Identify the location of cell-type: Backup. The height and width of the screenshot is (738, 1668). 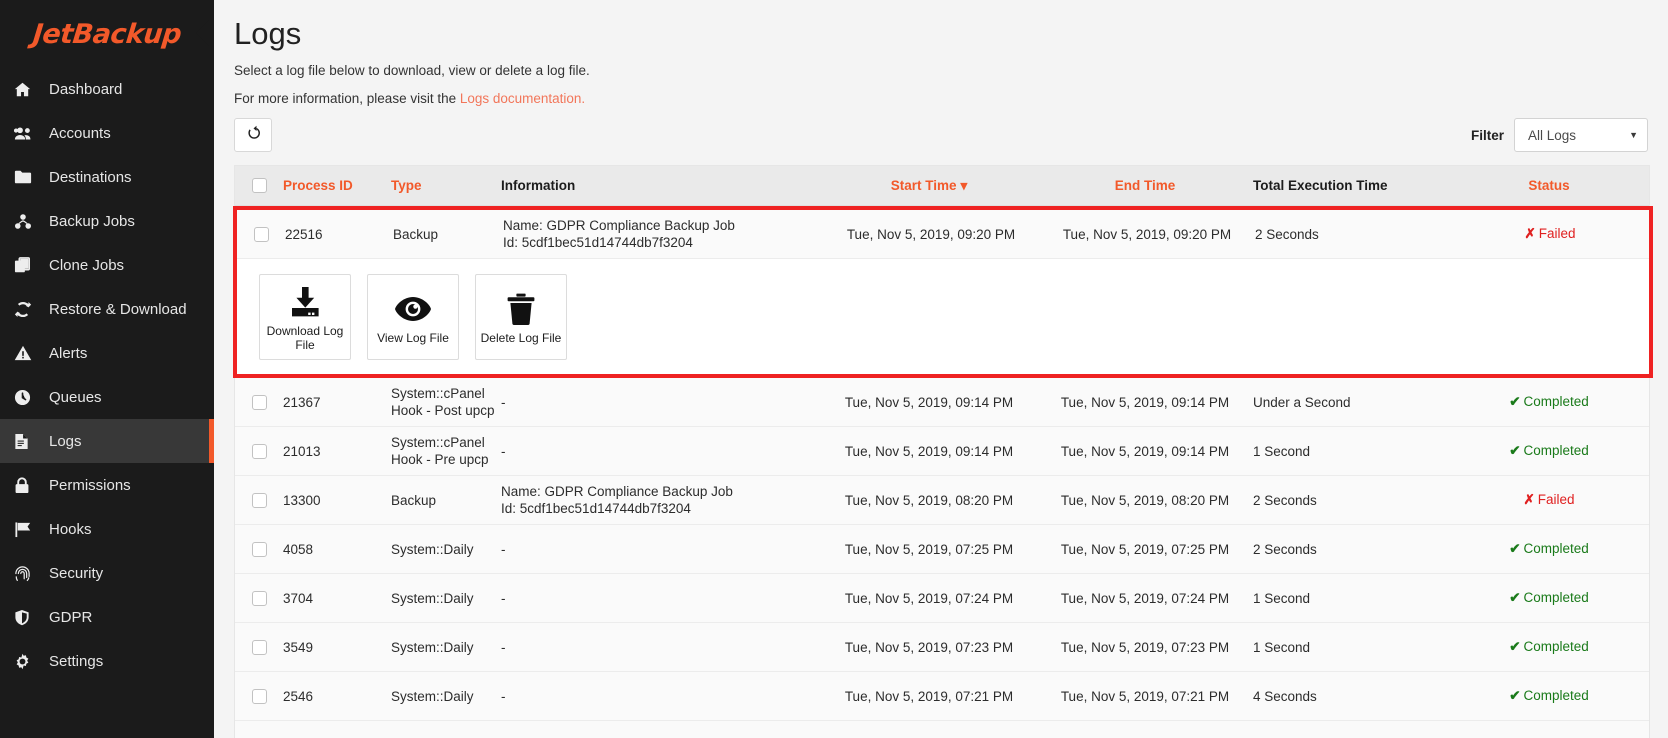
(414, 500).